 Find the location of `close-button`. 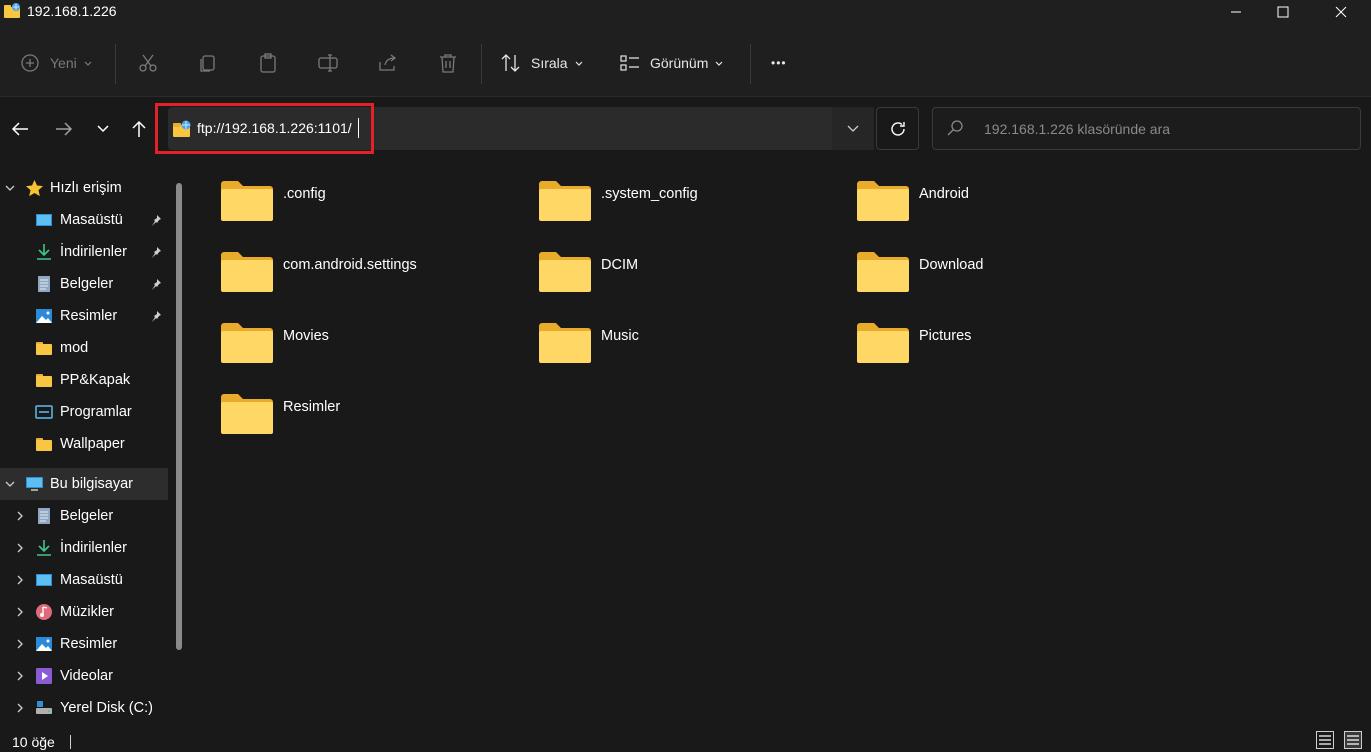

close-button is located at coordinates (1341, 12).